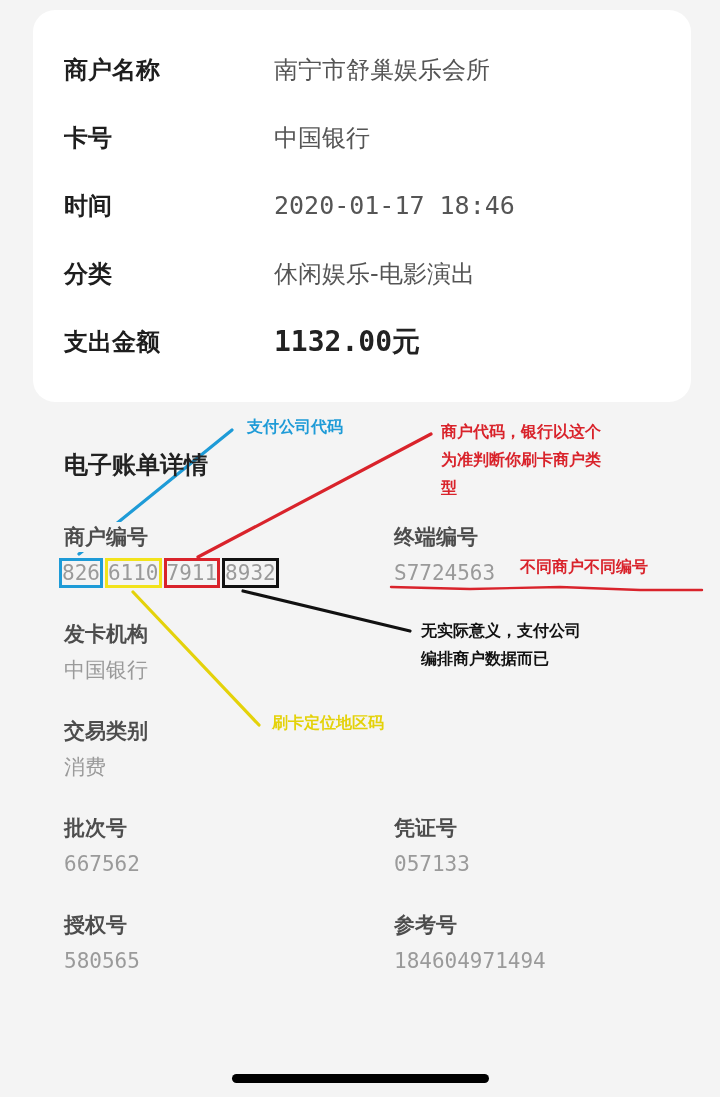  What do you see at coordinates (328, 723) in the screenshot?
I see `annotation-text: 刷卡定位地区码` at bounding box center [328, 723].